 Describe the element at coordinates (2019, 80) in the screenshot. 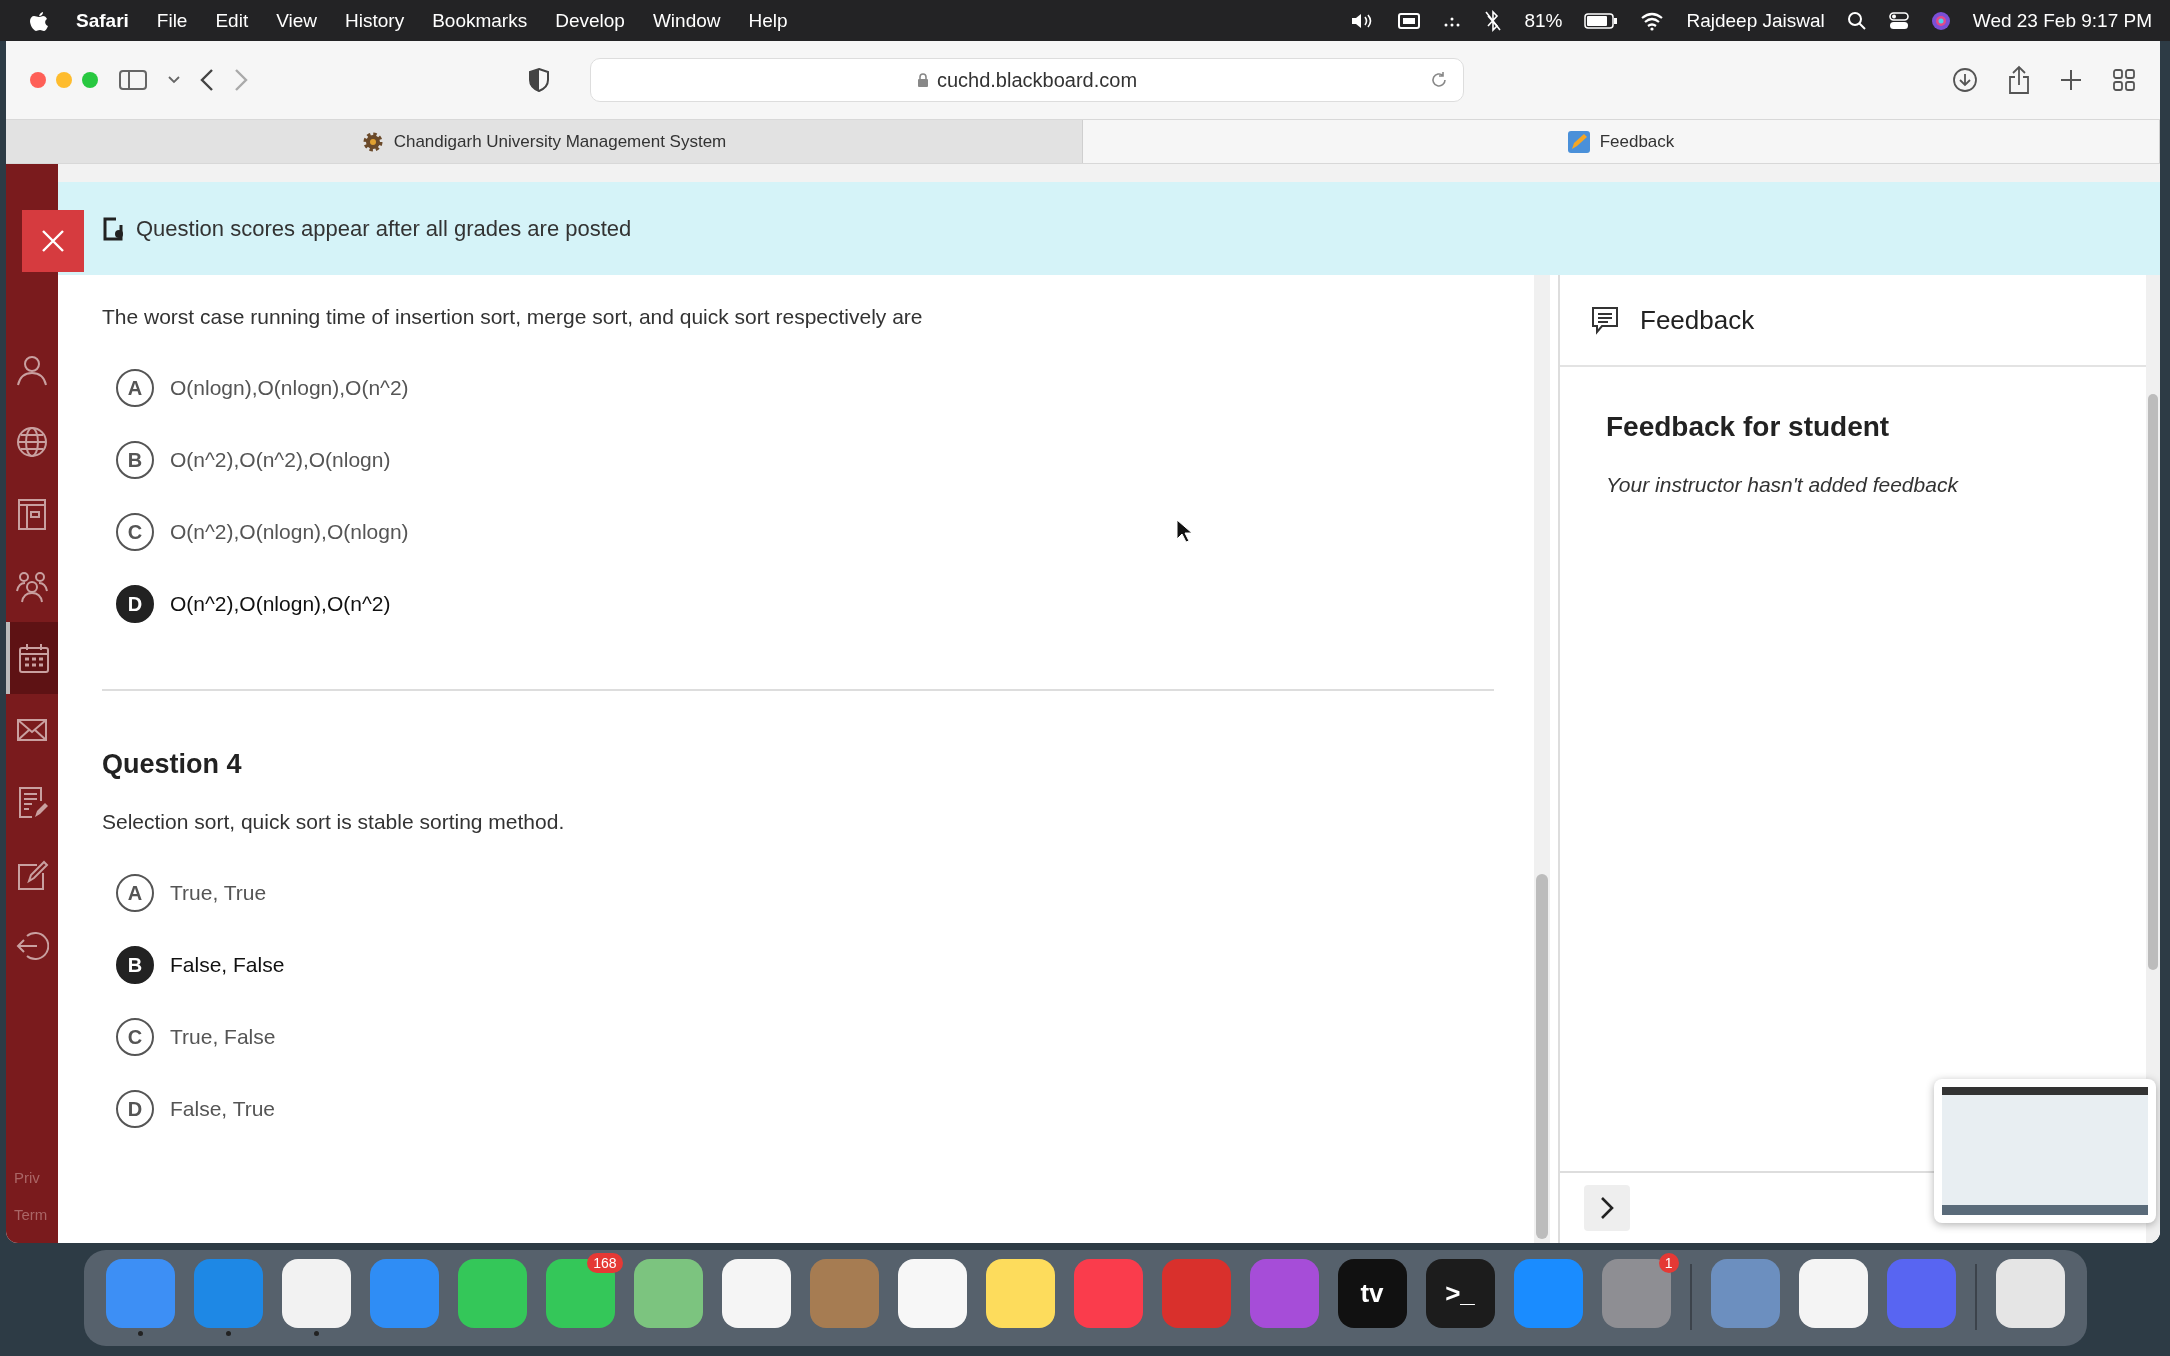

I see `share-icon` at that location.